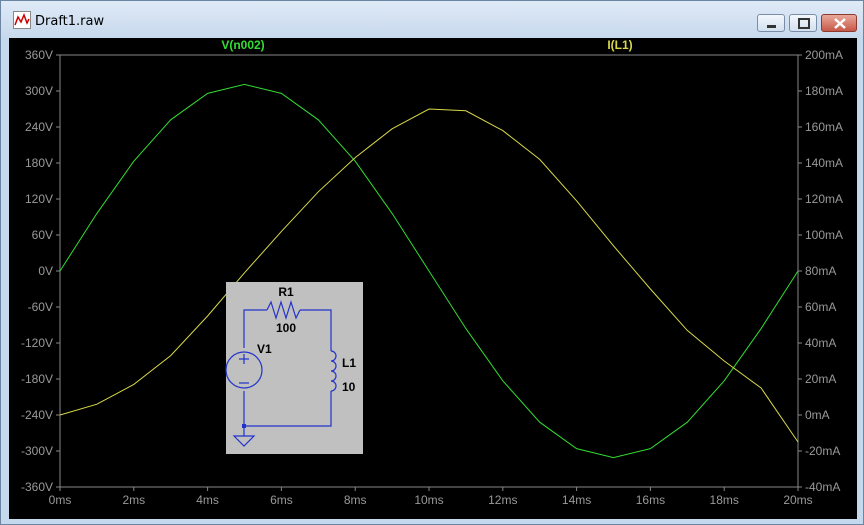 The width and height of the screenshot is (864, 525). I want to click on maximize-button, so click(803, 23).